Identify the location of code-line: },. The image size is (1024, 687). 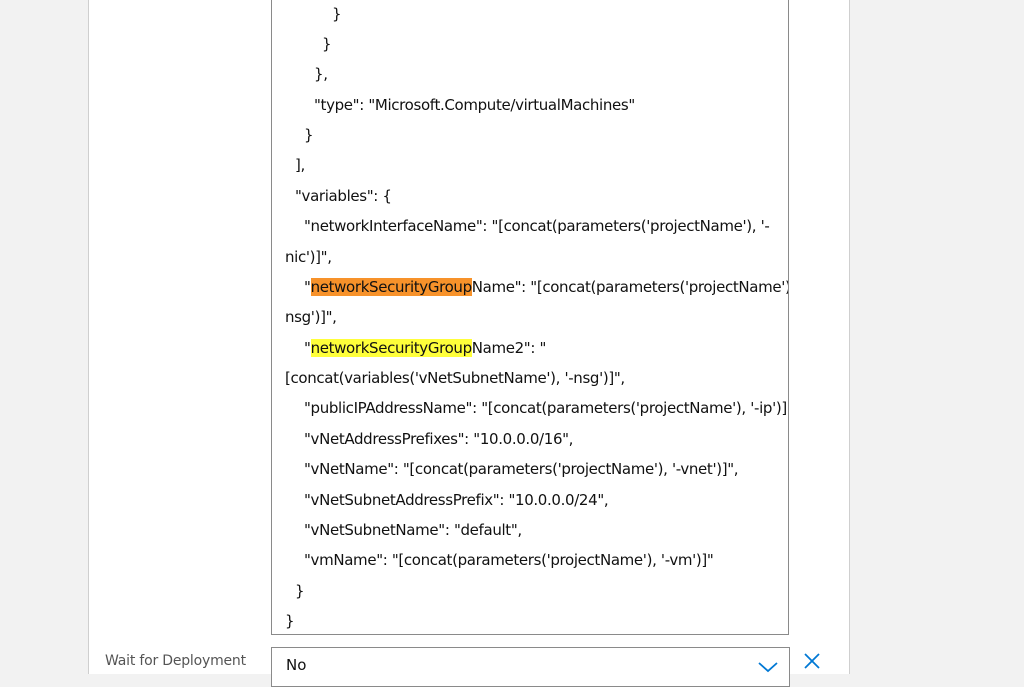
(321, 74).